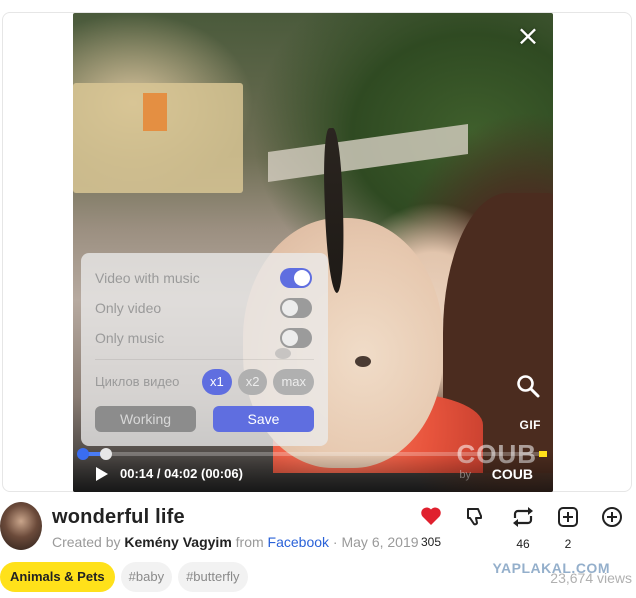 Image resolution: width=636 pixels, height=598 pixels. I want to click on option-only-music: Only music, so click(204, 338).